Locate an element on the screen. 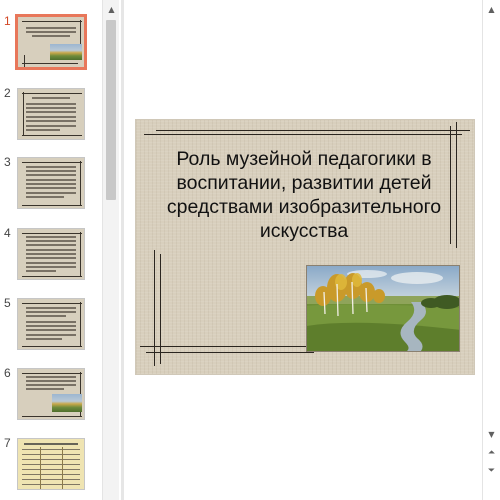 This screenshot has width=500, height=500. slide-number: 1 is located at coordinates (7, 21).